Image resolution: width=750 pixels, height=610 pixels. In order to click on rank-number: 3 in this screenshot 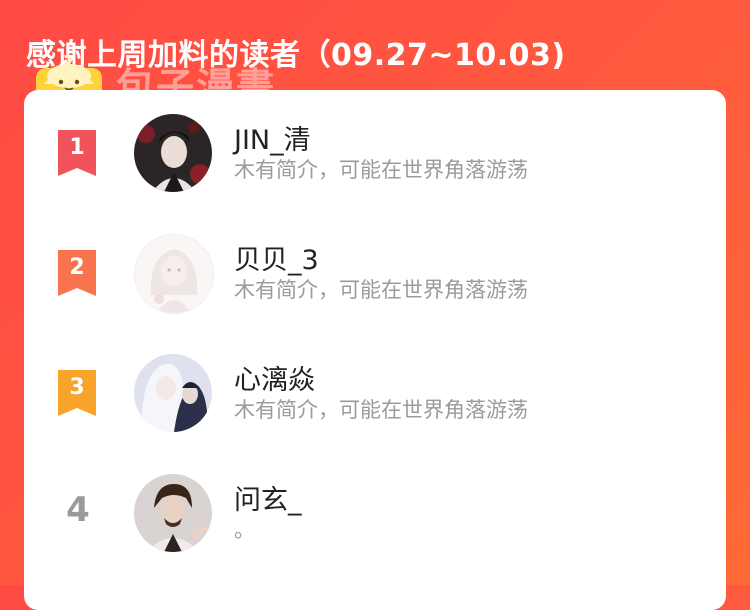, I will do `click(77, 387)`.